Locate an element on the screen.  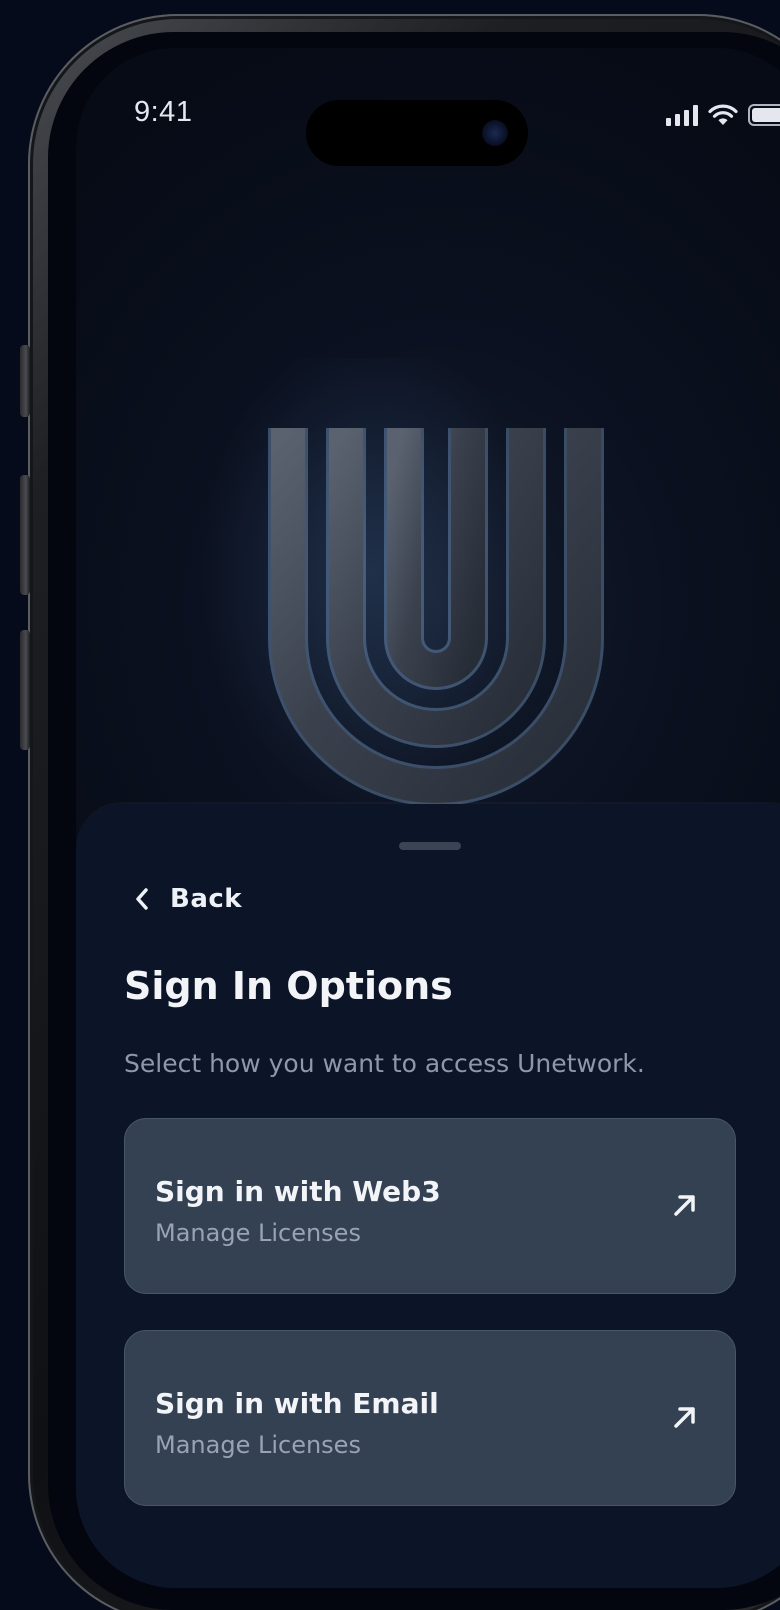
sign-in-email-button: Sign in with Email Manage Licenses is located at coordinates (430, 1418).